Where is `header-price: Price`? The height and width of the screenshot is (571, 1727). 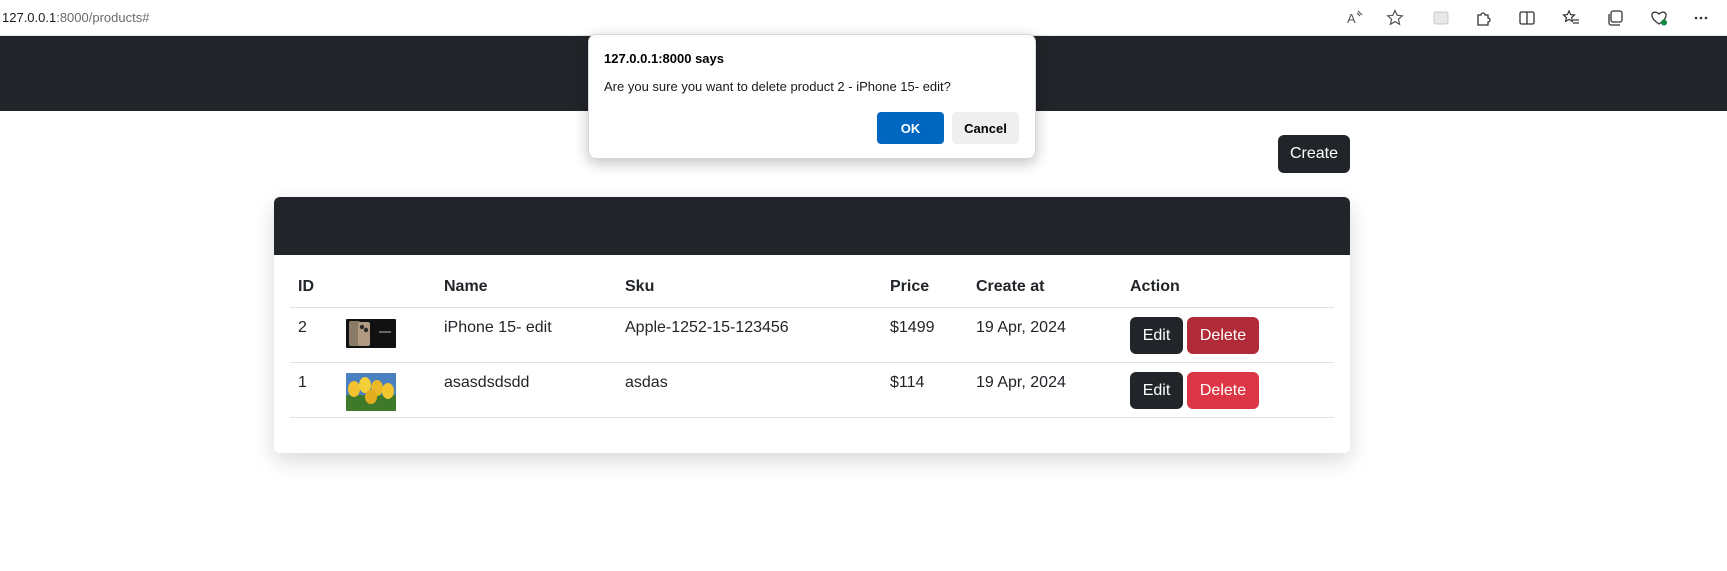
header-price: Price is located at coordinates (910, 286).